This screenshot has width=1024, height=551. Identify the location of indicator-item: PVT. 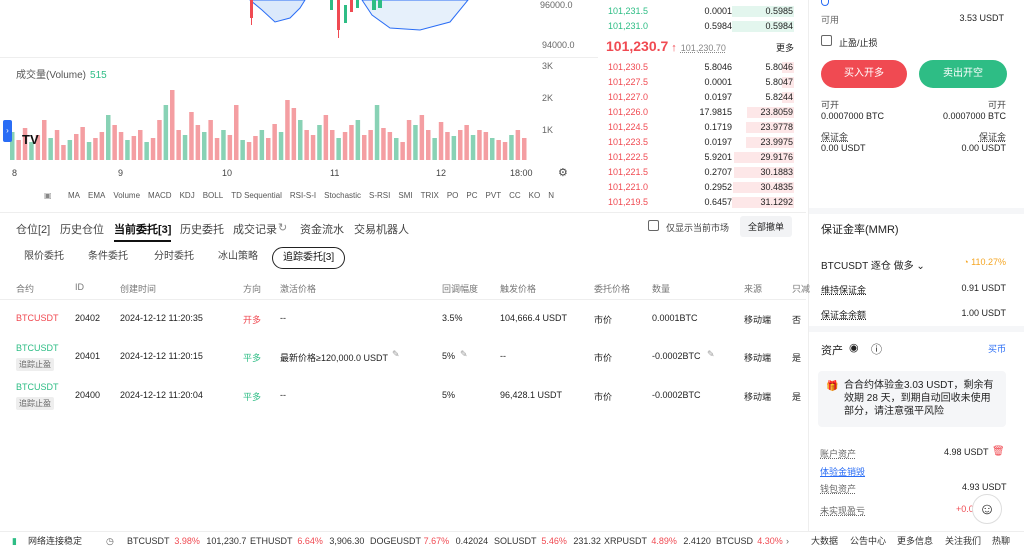
(494, 197).